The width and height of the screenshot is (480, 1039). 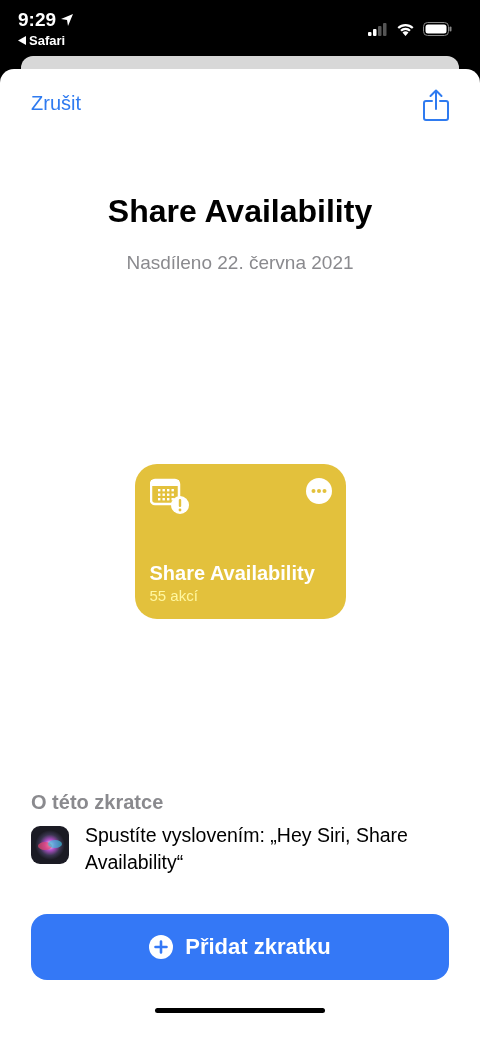 I want to click on add-shortcut-button: Přidat zkratku, so click(x=240, y=947).